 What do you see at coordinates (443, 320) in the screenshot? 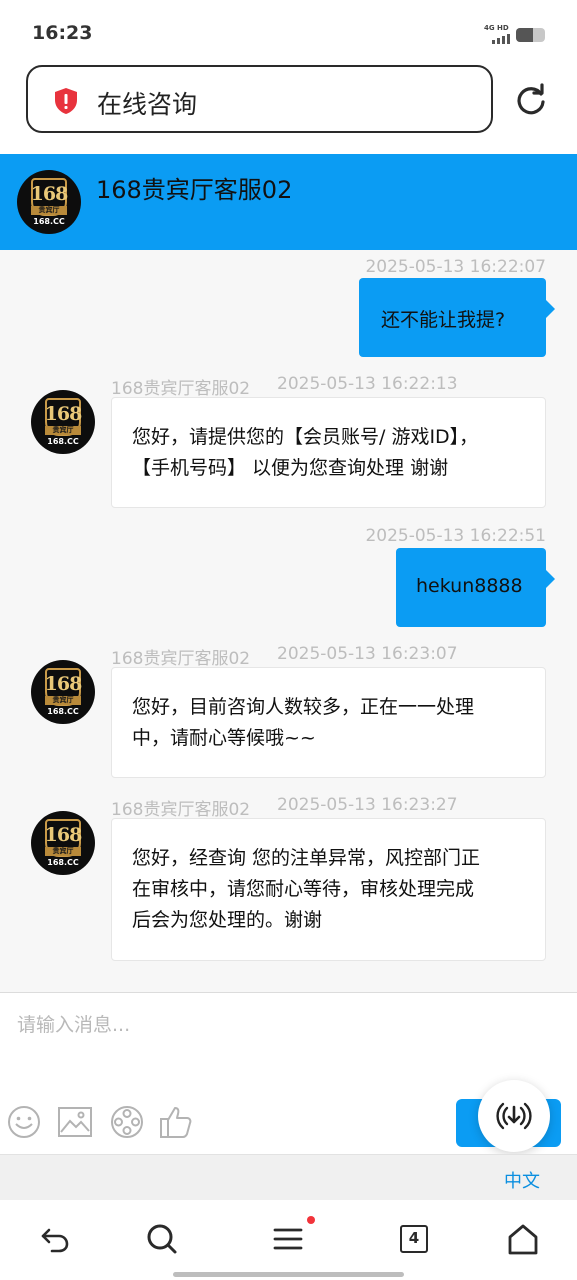
I see `message-text: 还不能让我提?` at bounding box center [443, 320].